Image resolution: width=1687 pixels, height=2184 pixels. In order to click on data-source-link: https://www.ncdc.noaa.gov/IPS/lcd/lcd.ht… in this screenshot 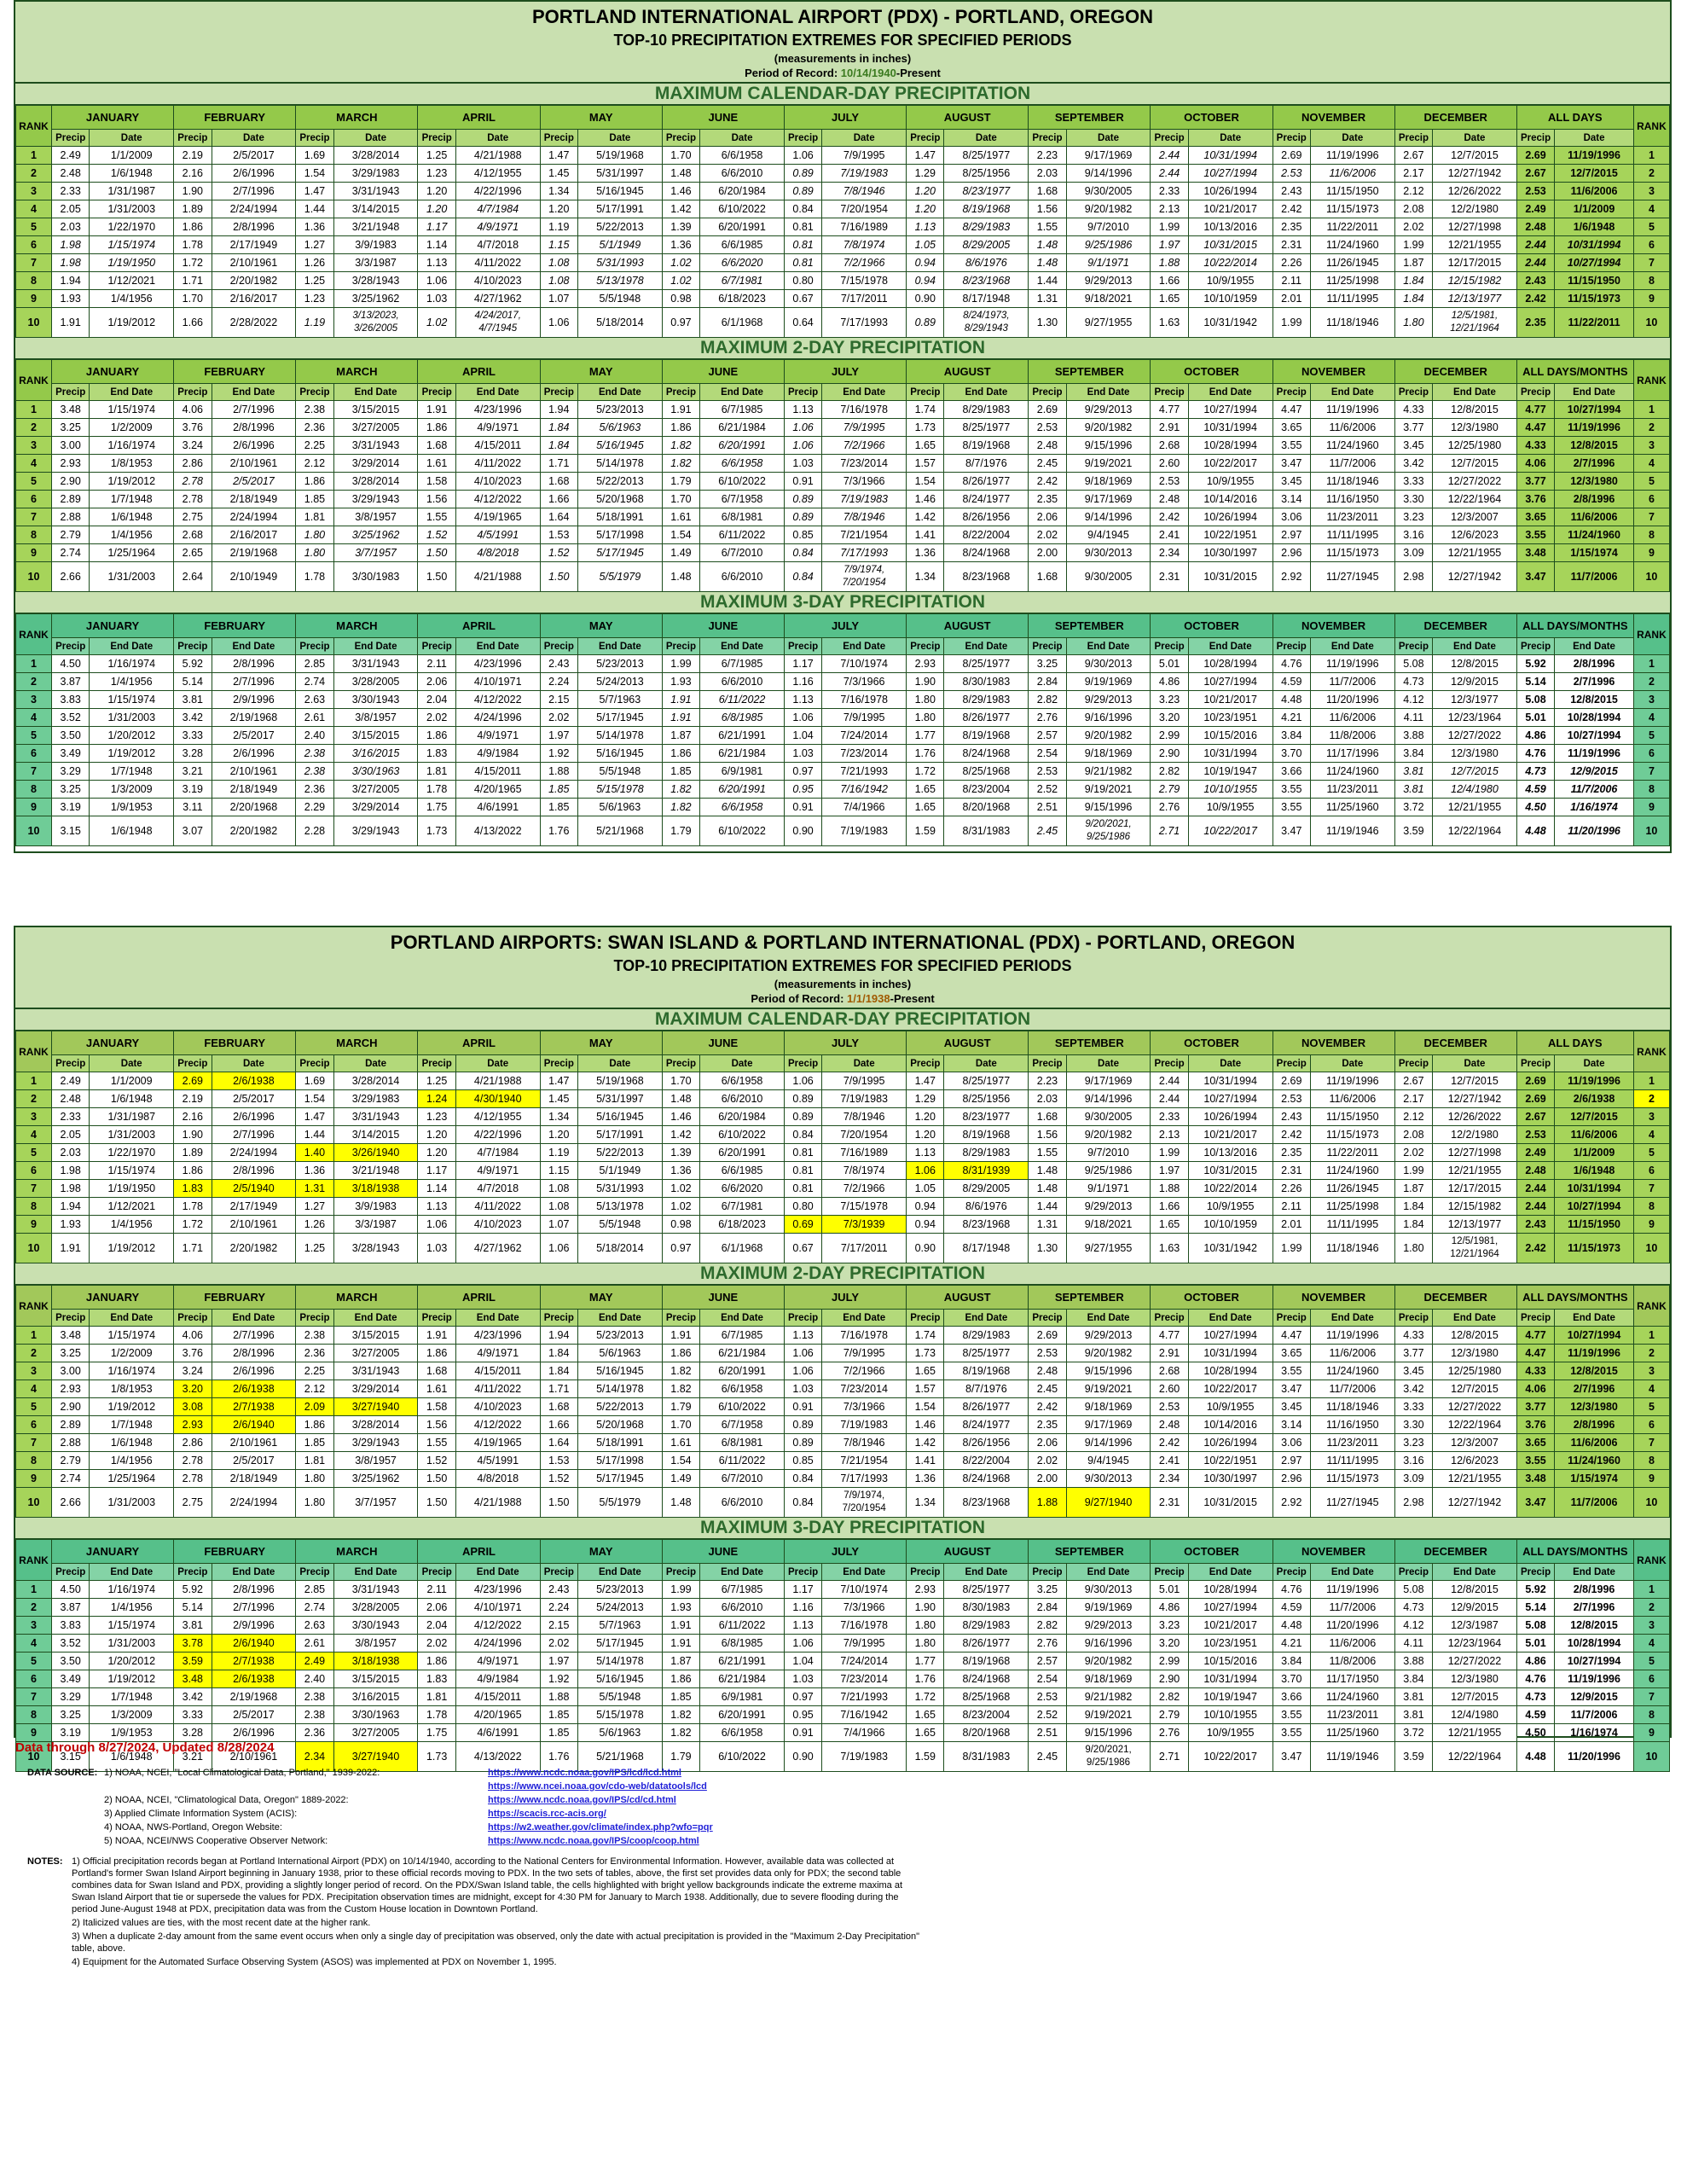, I will do `click(585, 1773)`.